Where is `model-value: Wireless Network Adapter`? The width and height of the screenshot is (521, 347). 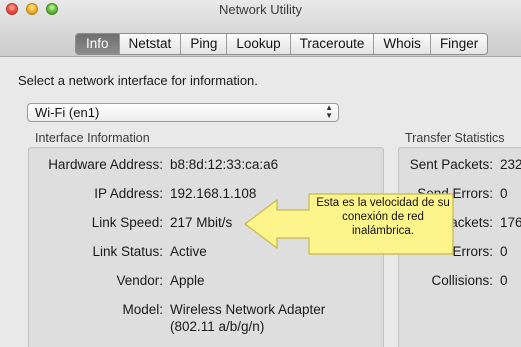
model-value: Wireless Network Adapter is located at coordinates (248, 309).